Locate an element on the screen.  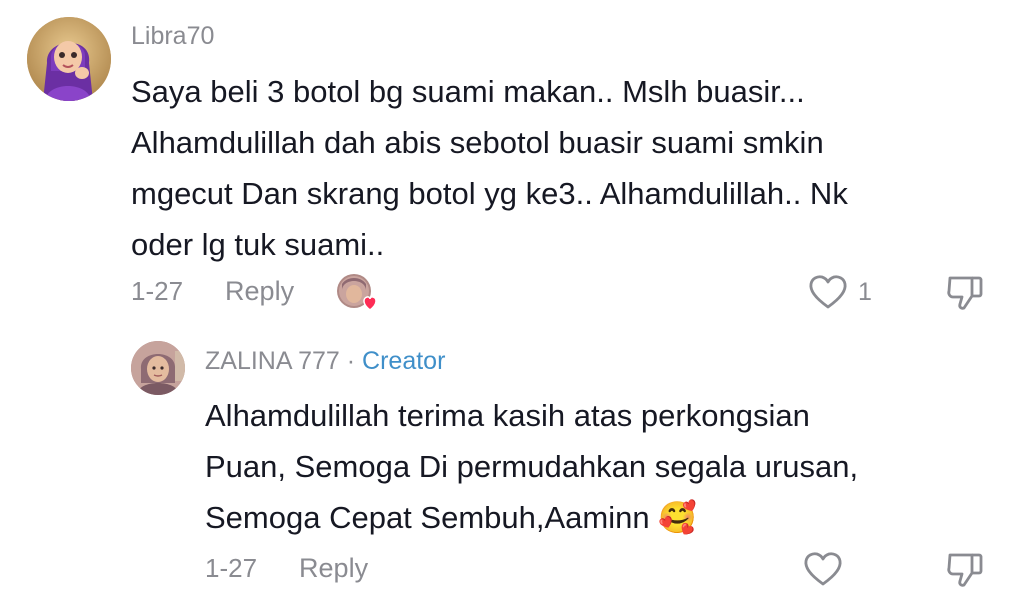
profile-photo-avatar-icon is located at coordinates (158, 368).